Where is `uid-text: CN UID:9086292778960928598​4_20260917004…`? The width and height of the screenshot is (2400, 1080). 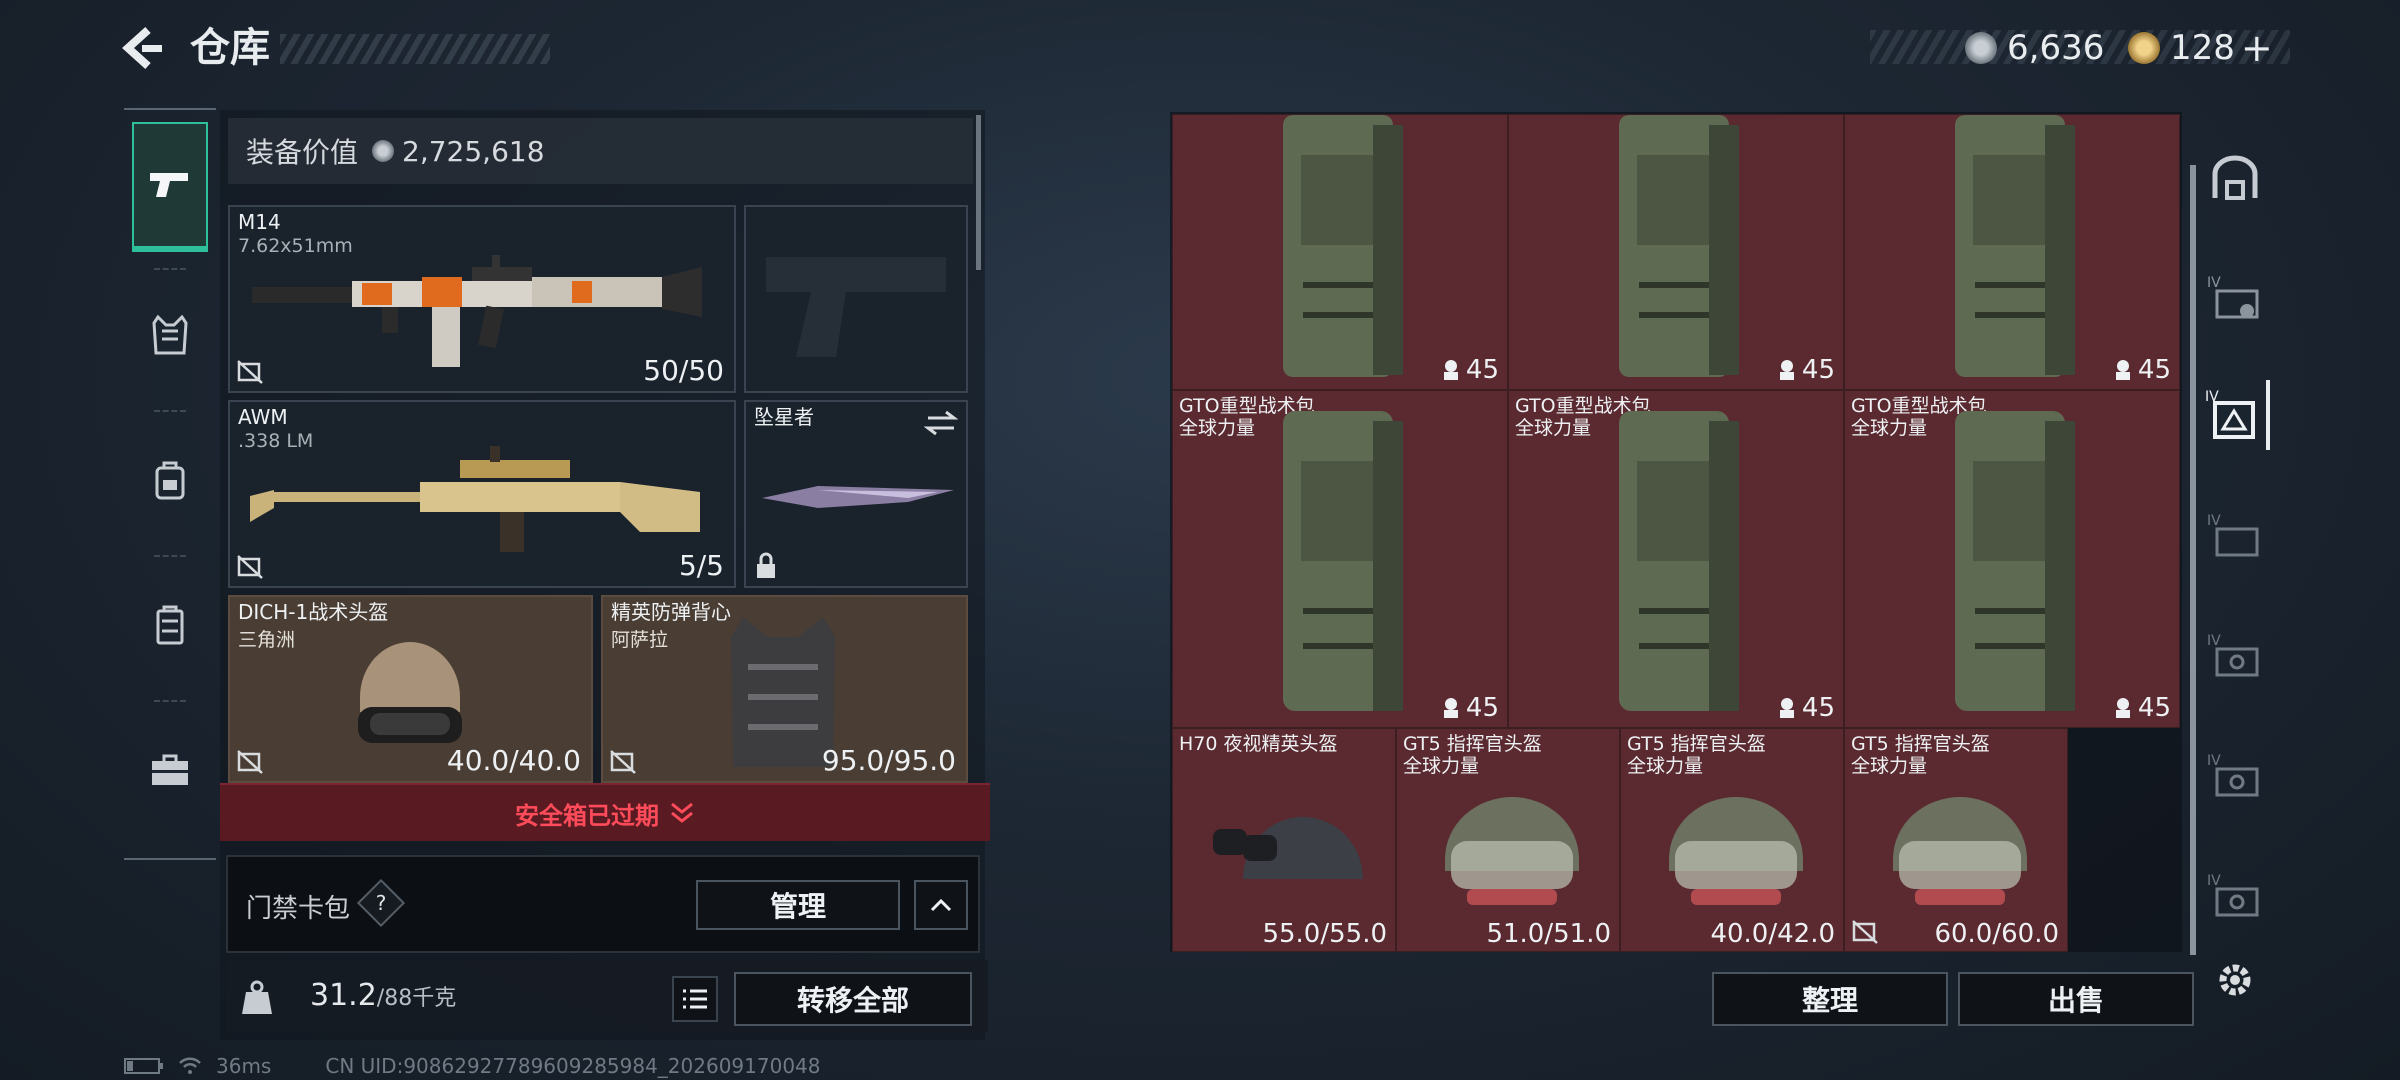
uid-text: CN UID:9086292778960928598​4_20260917004… is located at coordinates (573, 1066).